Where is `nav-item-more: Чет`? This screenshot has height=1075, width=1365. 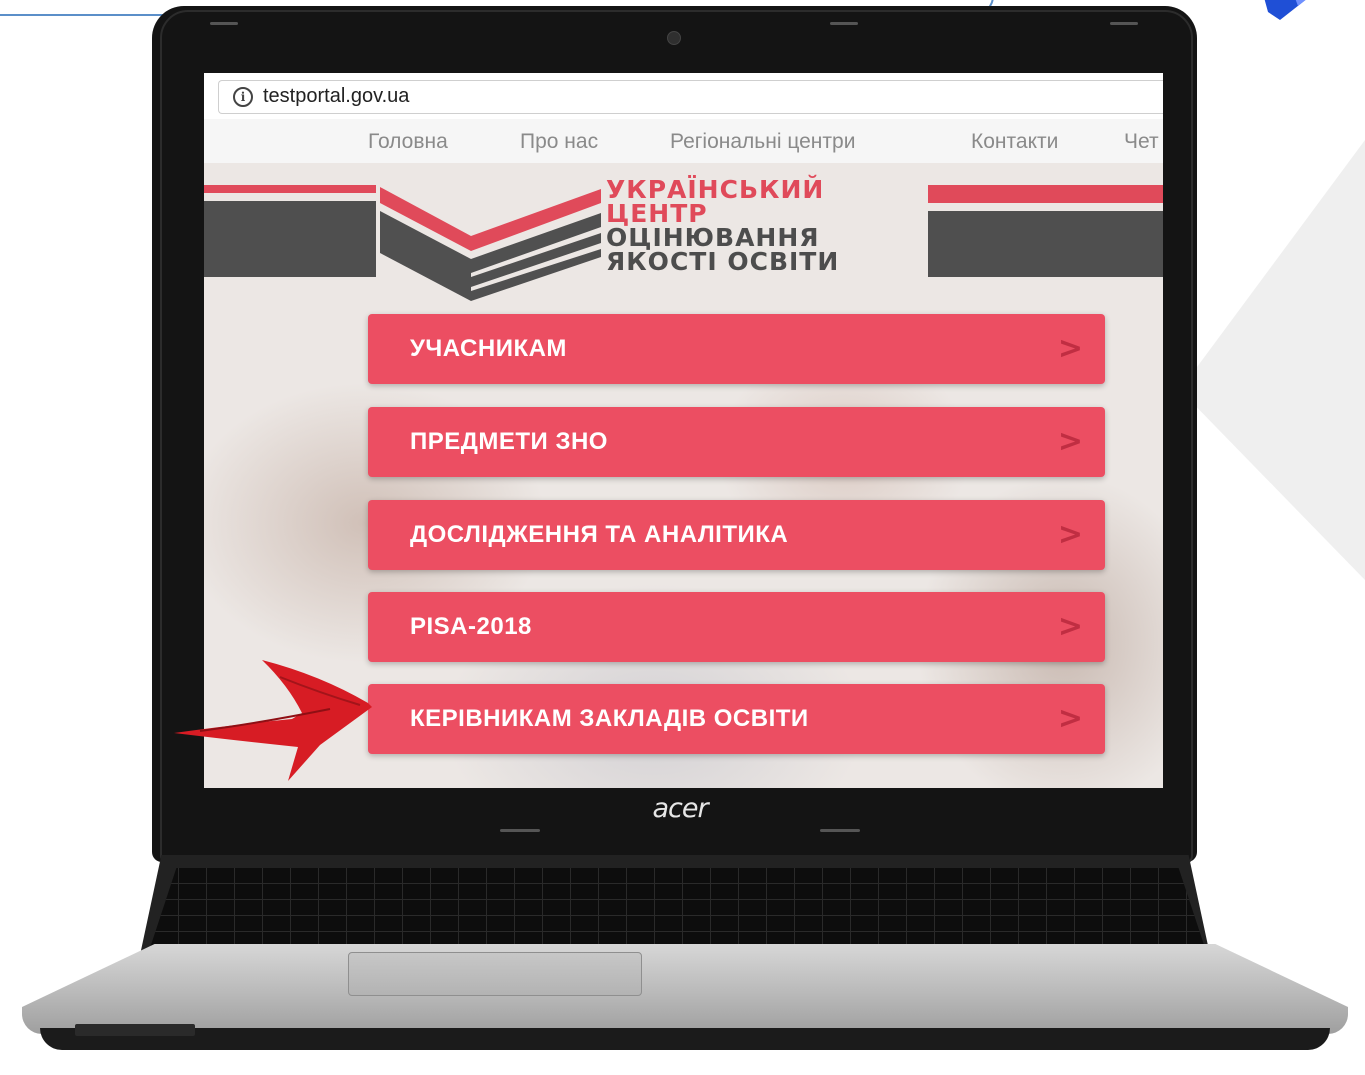
nav-item-more: Чет is located at coordinates (1141, 142).